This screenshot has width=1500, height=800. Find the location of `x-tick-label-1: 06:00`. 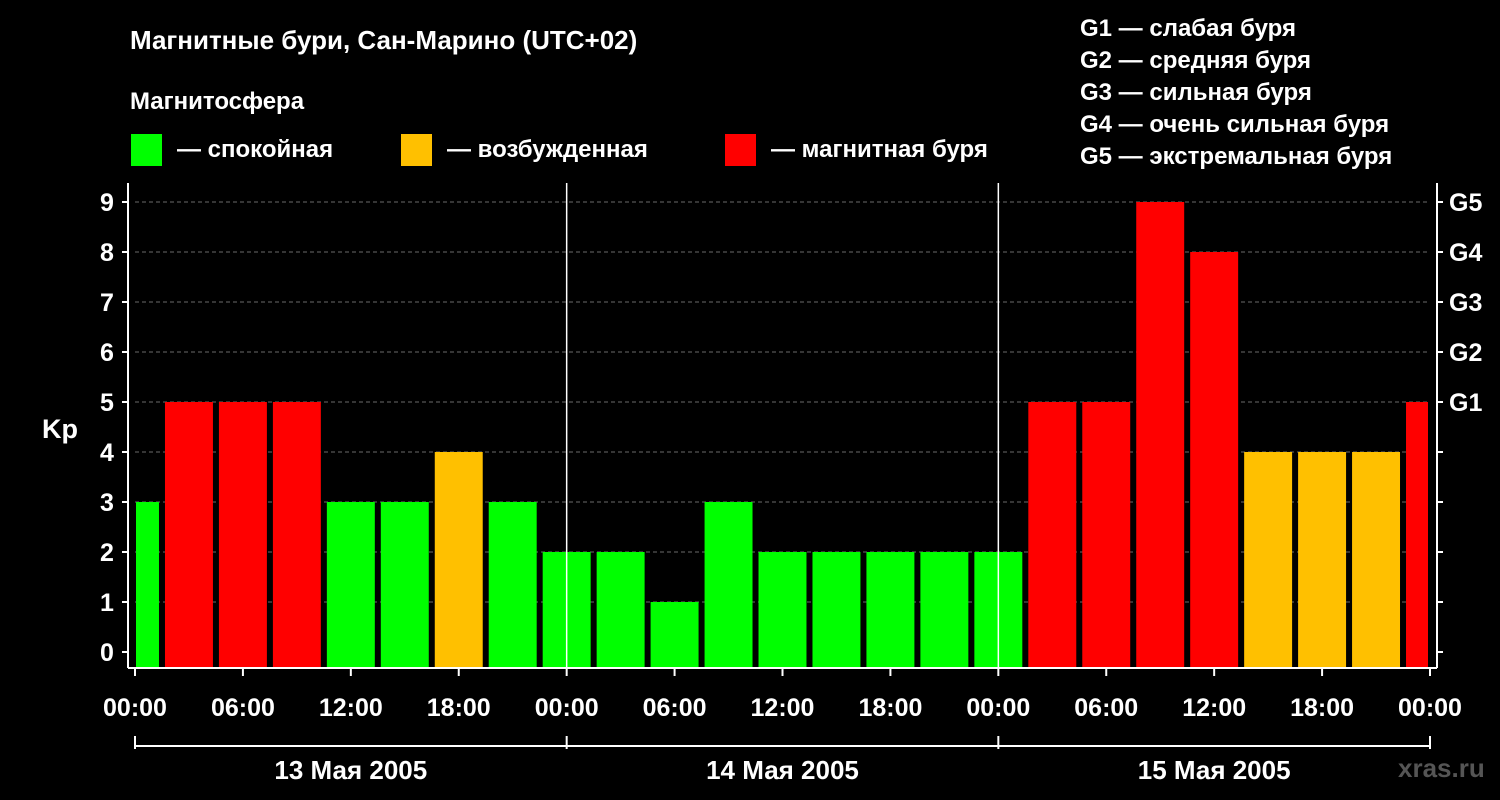

x-tick-label-1: 06:00 is located at coordinates (243, 708).